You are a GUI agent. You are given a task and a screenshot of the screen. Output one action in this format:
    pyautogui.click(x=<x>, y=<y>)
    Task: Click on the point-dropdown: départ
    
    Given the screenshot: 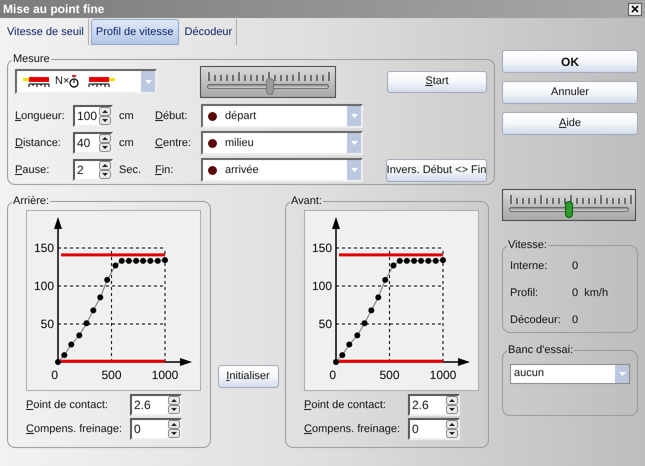 What is the action you would take?
    pyautogui.click(x=282, y=116)
    